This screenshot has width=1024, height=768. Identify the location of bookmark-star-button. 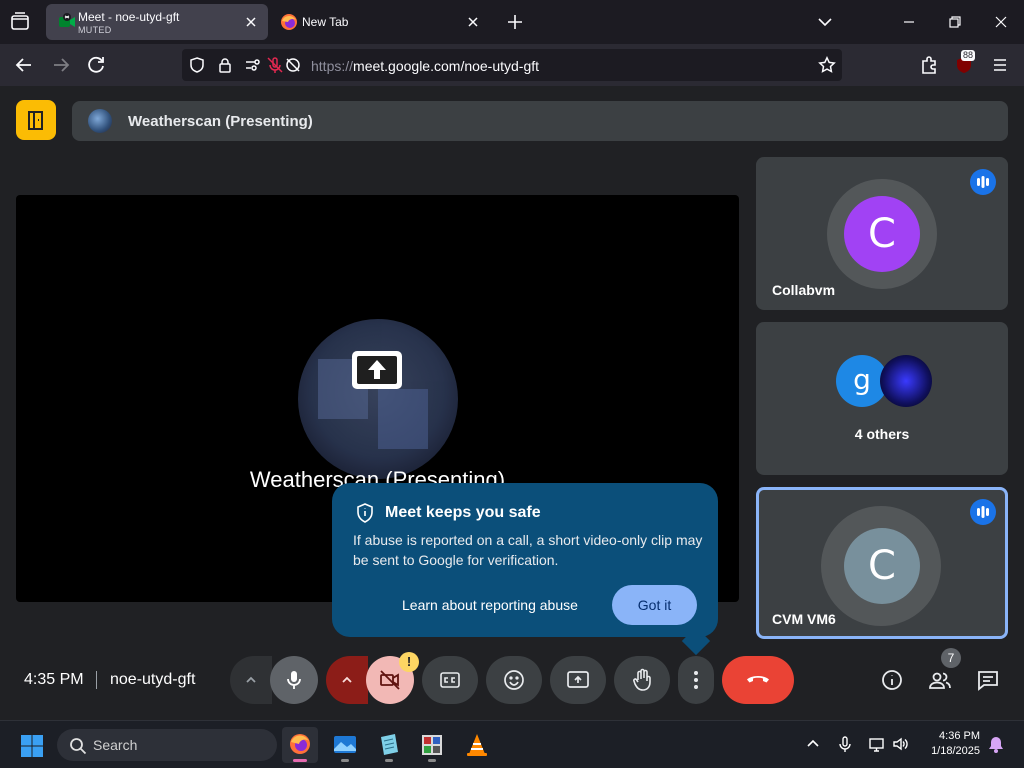
(827, 65).